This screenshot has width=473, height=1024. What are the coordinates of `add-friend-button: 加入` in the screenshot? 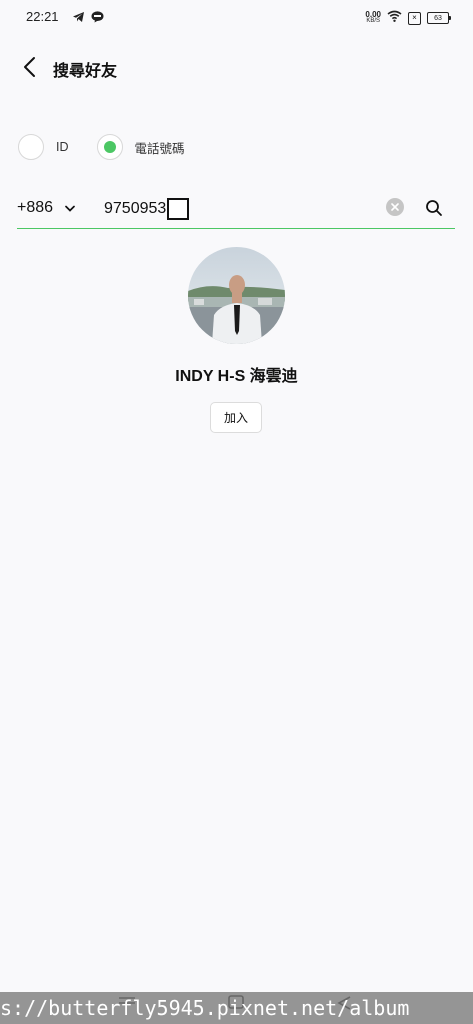 It's located at (236, 417).